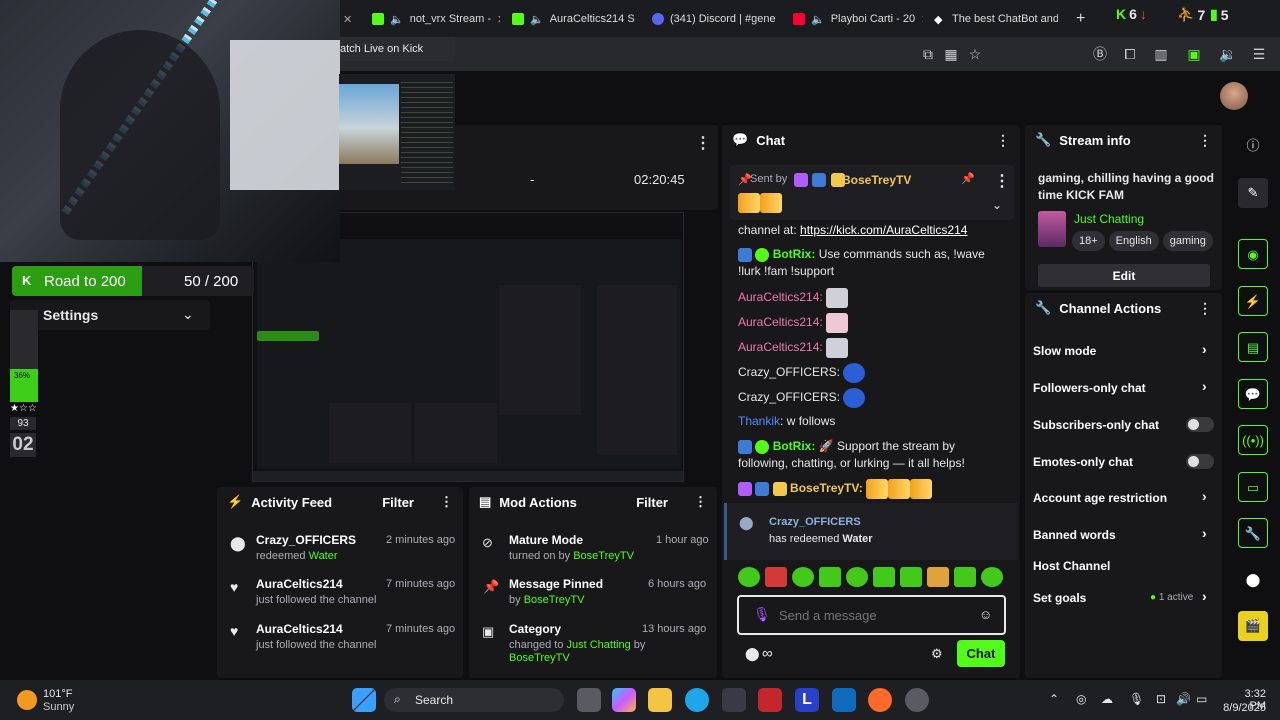 This screenshot has height=720, width=1280. I want to click on redeem-user: Crazy_OFFICERS, so click(815, 522).